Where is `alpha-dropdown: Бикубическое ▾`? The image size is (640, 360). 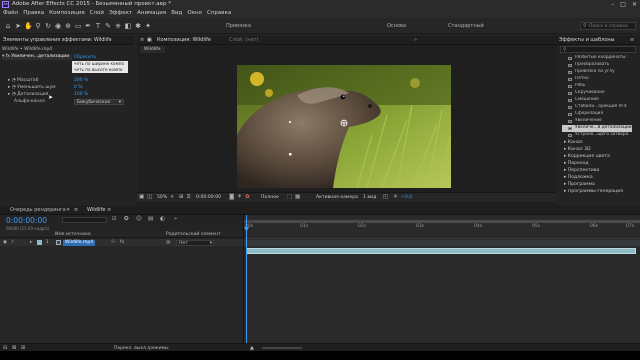 alpha-dropdown: Бикубическое ▾ is located at coordinates (99, 102).